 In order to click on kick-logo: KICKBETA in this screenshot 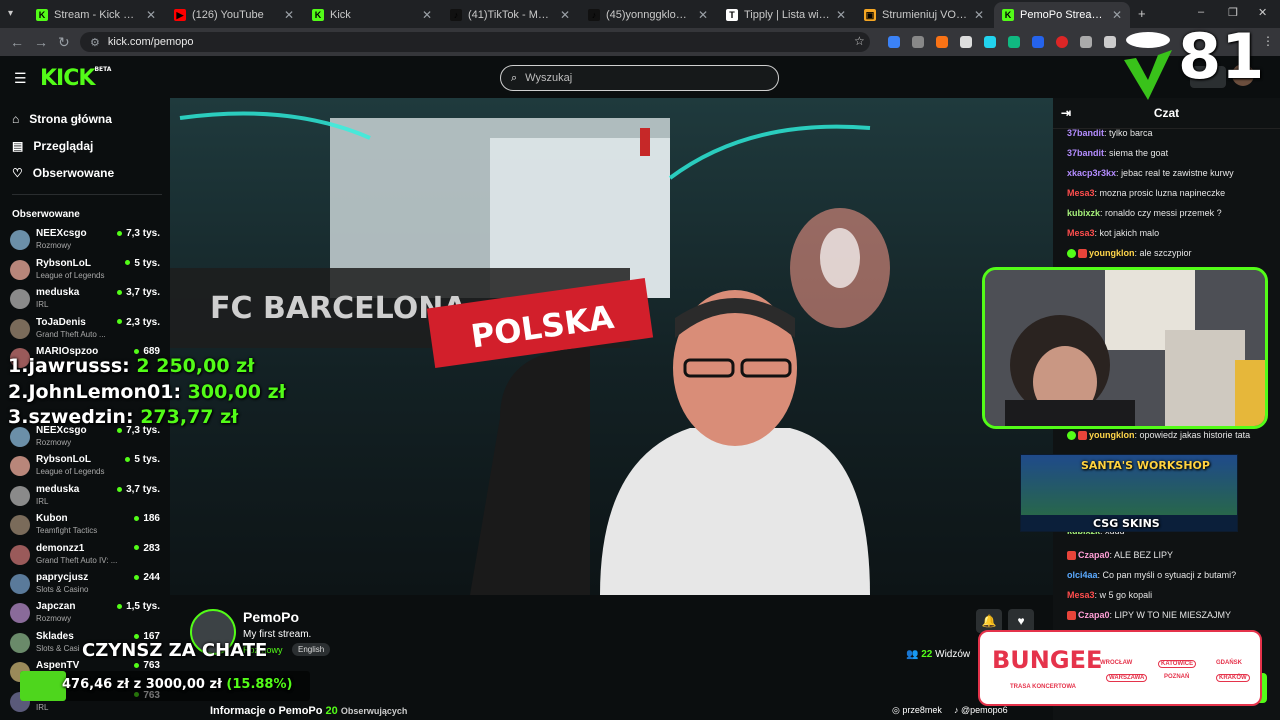, I will do `click(75, 78)`.